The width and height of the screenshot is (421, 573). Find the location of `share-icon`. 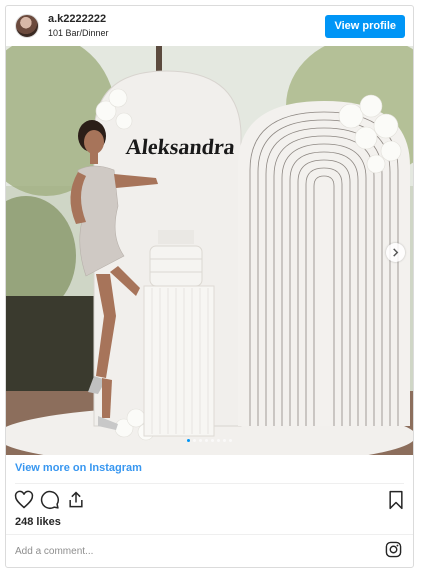

share-icon is located at coordinates (76, 500).